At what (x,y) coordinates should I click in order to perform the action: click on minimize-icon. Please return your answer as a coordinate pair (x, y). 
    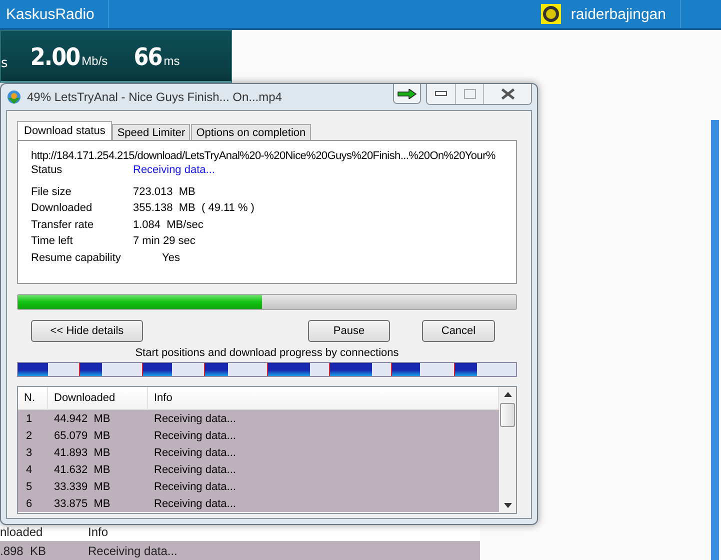
    Looking at the image, I should click on (441, 93).